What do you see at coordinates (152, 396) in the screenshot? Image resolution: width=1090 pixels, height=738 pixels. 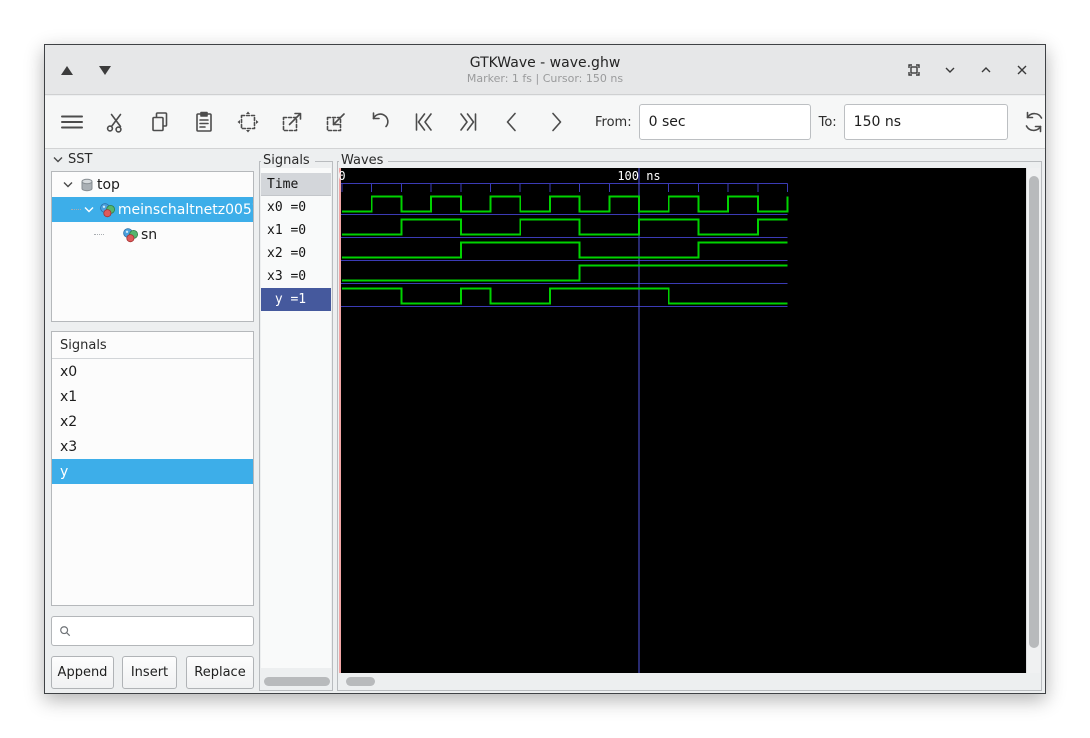 I see `signal-item-x1: x1` at bounding box center [152, 396].